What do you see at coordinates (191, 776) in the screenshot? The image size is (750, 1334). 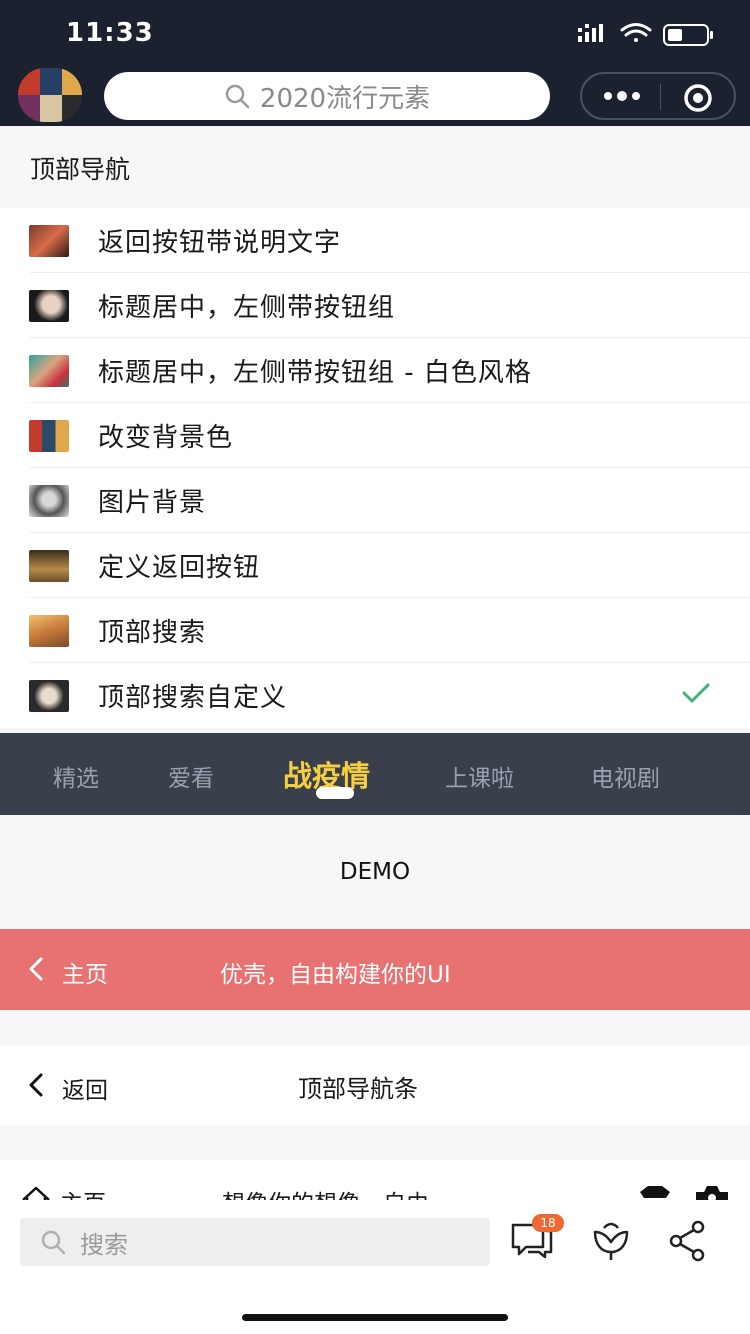 I see `tab-aikan: 爱看` at bounding box center [191, 776].